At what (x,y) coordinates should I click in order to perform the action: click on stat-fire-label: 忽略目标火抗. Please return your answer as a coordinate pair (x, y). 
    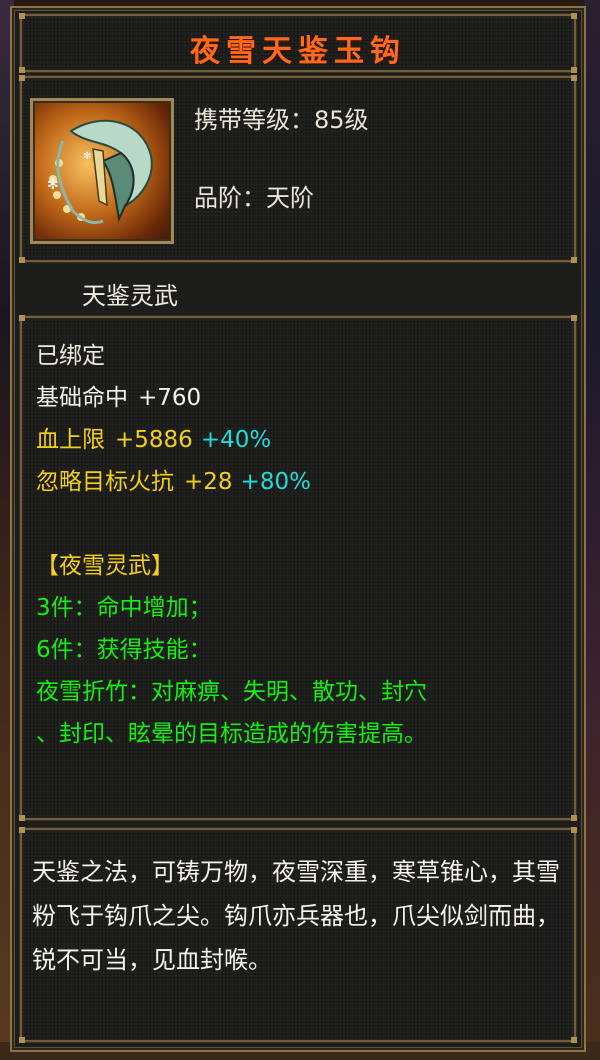
    Looking at the image, I should click on (105, 482).